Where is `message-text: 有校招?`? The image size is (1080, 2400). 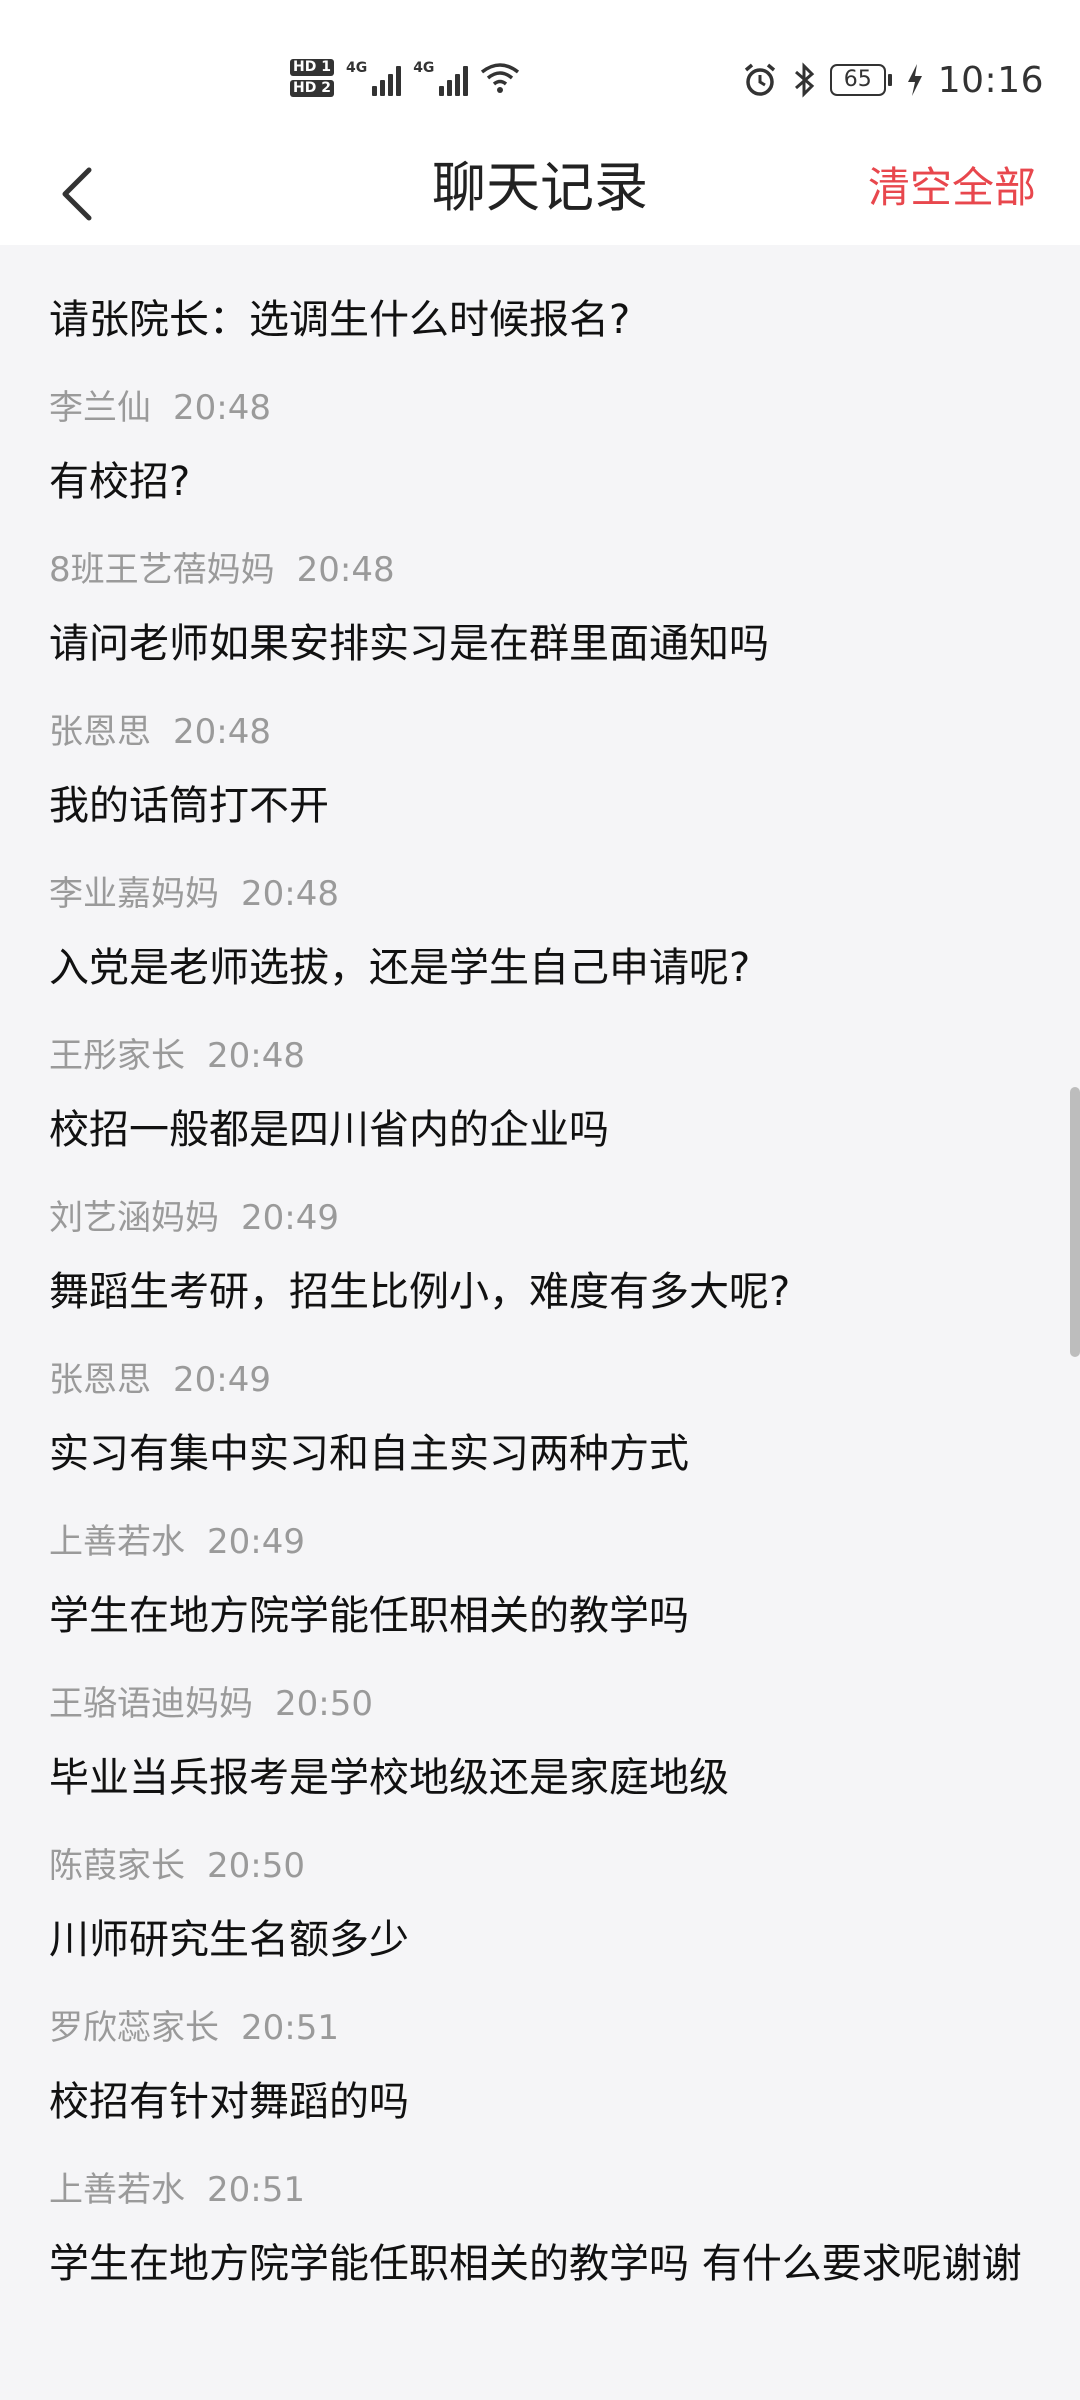
message-text: 有校招? is located at coordinates (120, 482).